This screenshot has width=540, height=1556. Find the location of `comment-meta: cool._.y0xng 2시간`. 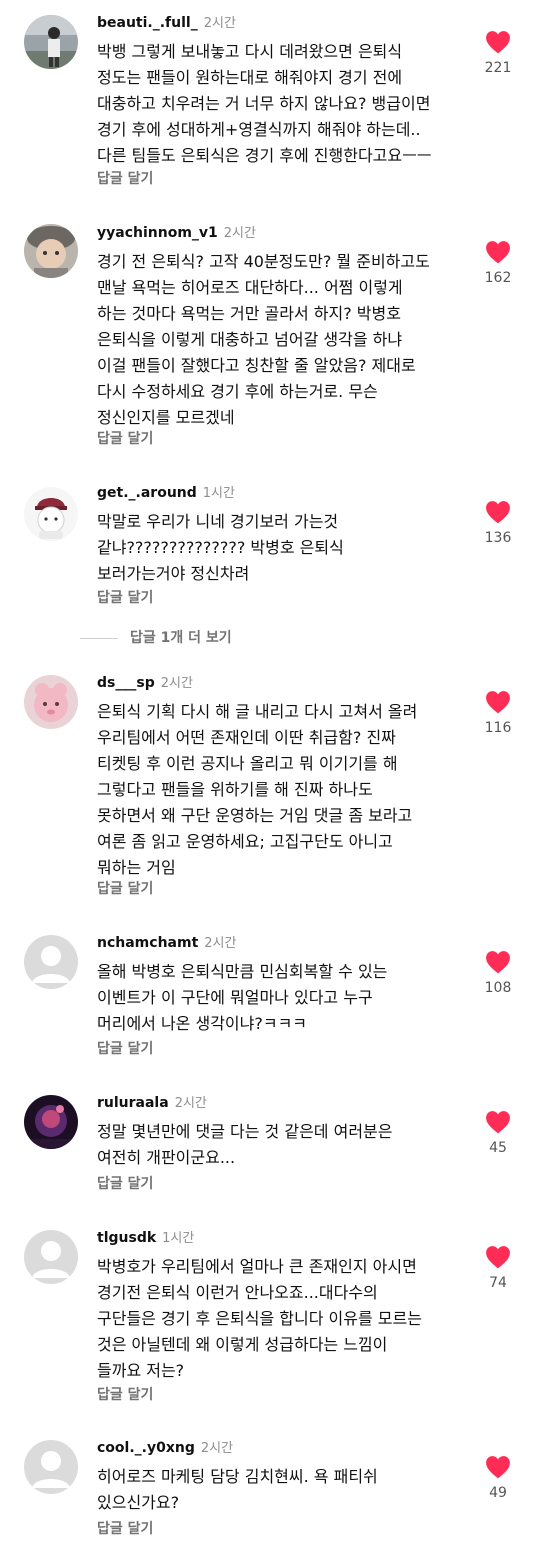

comment-meta: cool._.y0xng 2시간 is located at coordinates (165, 1447).